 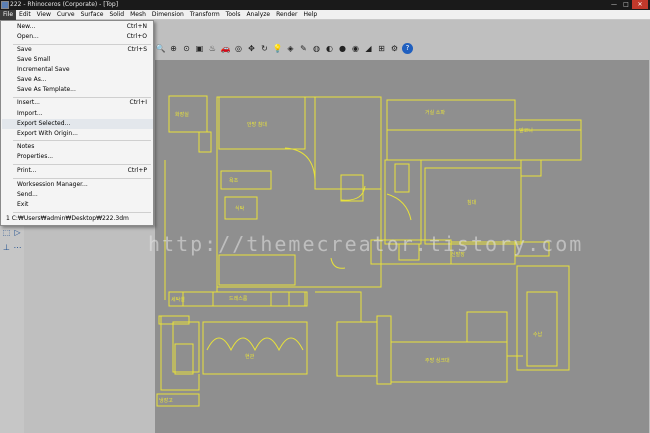 I want to click on menu-item-shortcut: Ctrl+I, so click(x=138, y=102).